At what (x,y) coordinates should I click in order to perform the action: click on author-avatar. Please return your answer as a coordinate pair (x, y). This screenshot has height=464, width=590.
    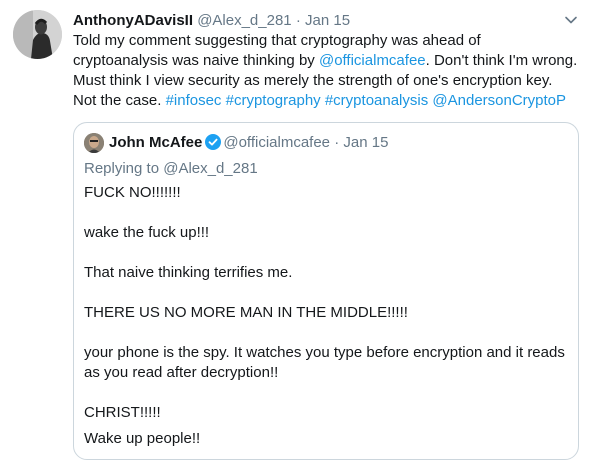
    Looking at the image, I should click on (37, 34).